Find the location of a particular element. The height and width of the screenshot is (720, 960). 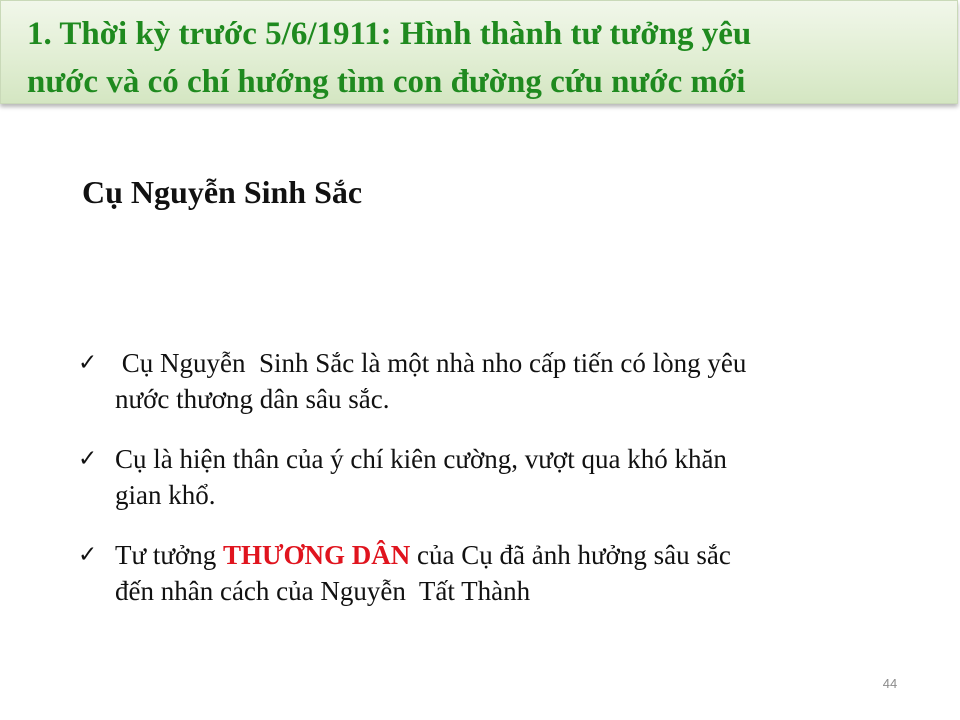

slide-subtitle: Cụ Nguyễn Sinh Sắc is located at coordinates (222, 192).